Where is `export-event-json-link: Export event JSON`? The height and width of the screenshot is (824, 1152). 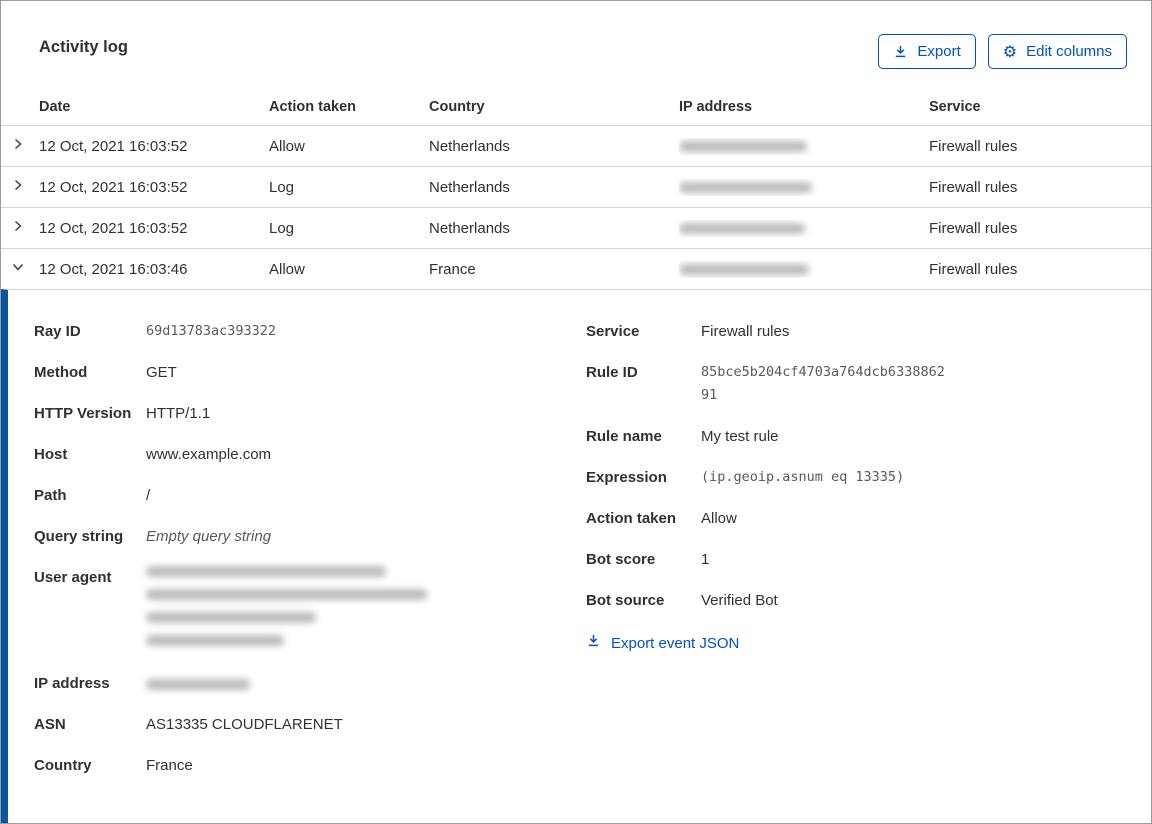 export-event-json-link: Export event JSON is located at coordinates (662, 643).